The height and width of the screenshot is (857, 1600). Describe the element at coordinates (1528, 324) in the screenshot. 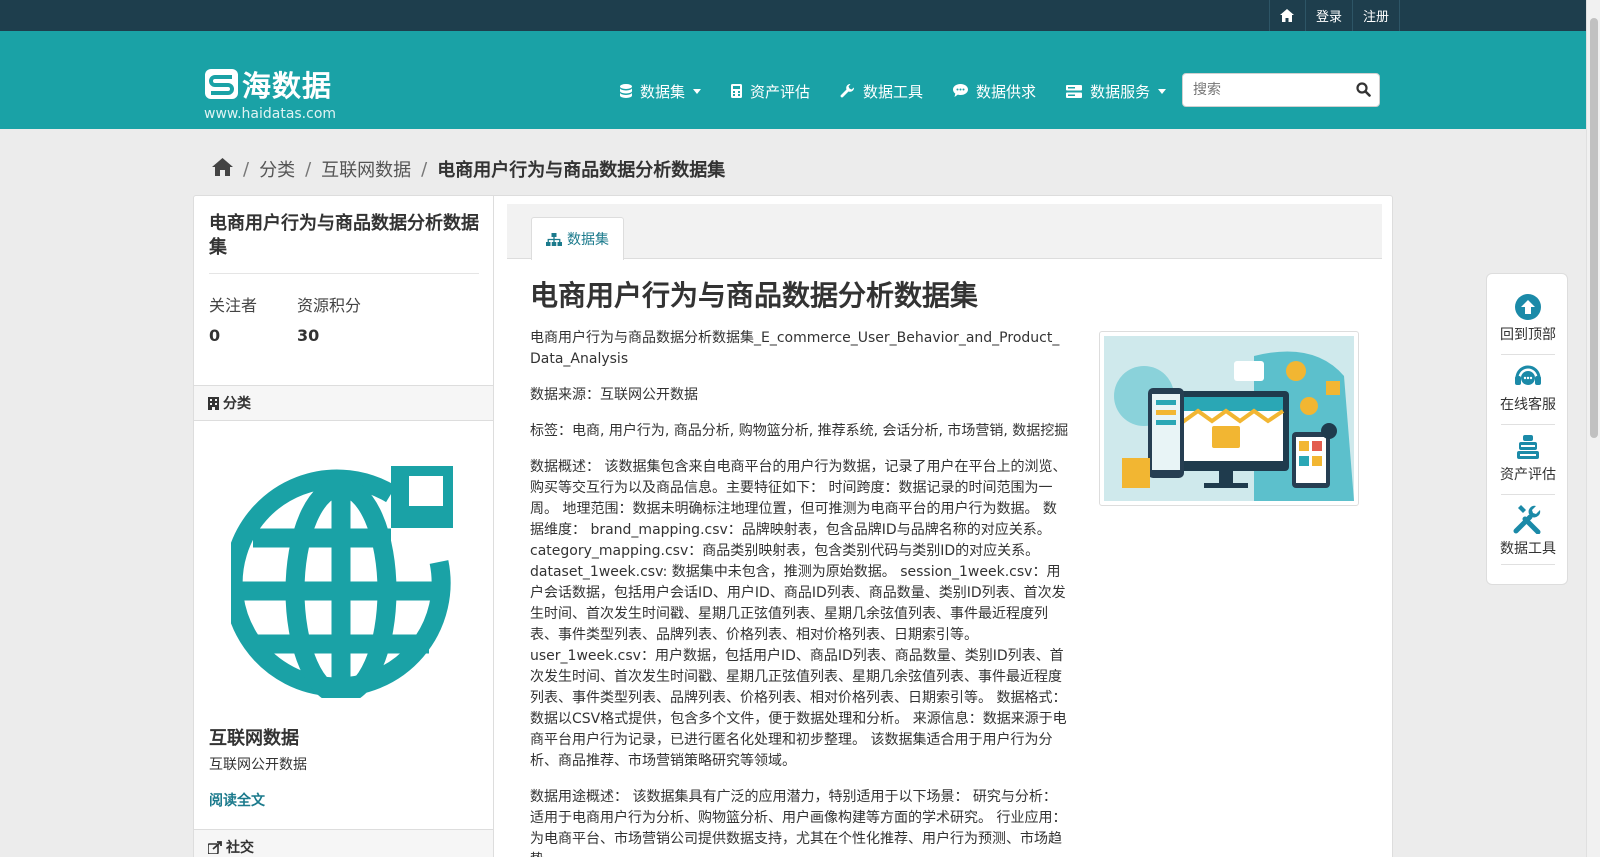

I see `back-to-top-button: 回到顶部` at that location.